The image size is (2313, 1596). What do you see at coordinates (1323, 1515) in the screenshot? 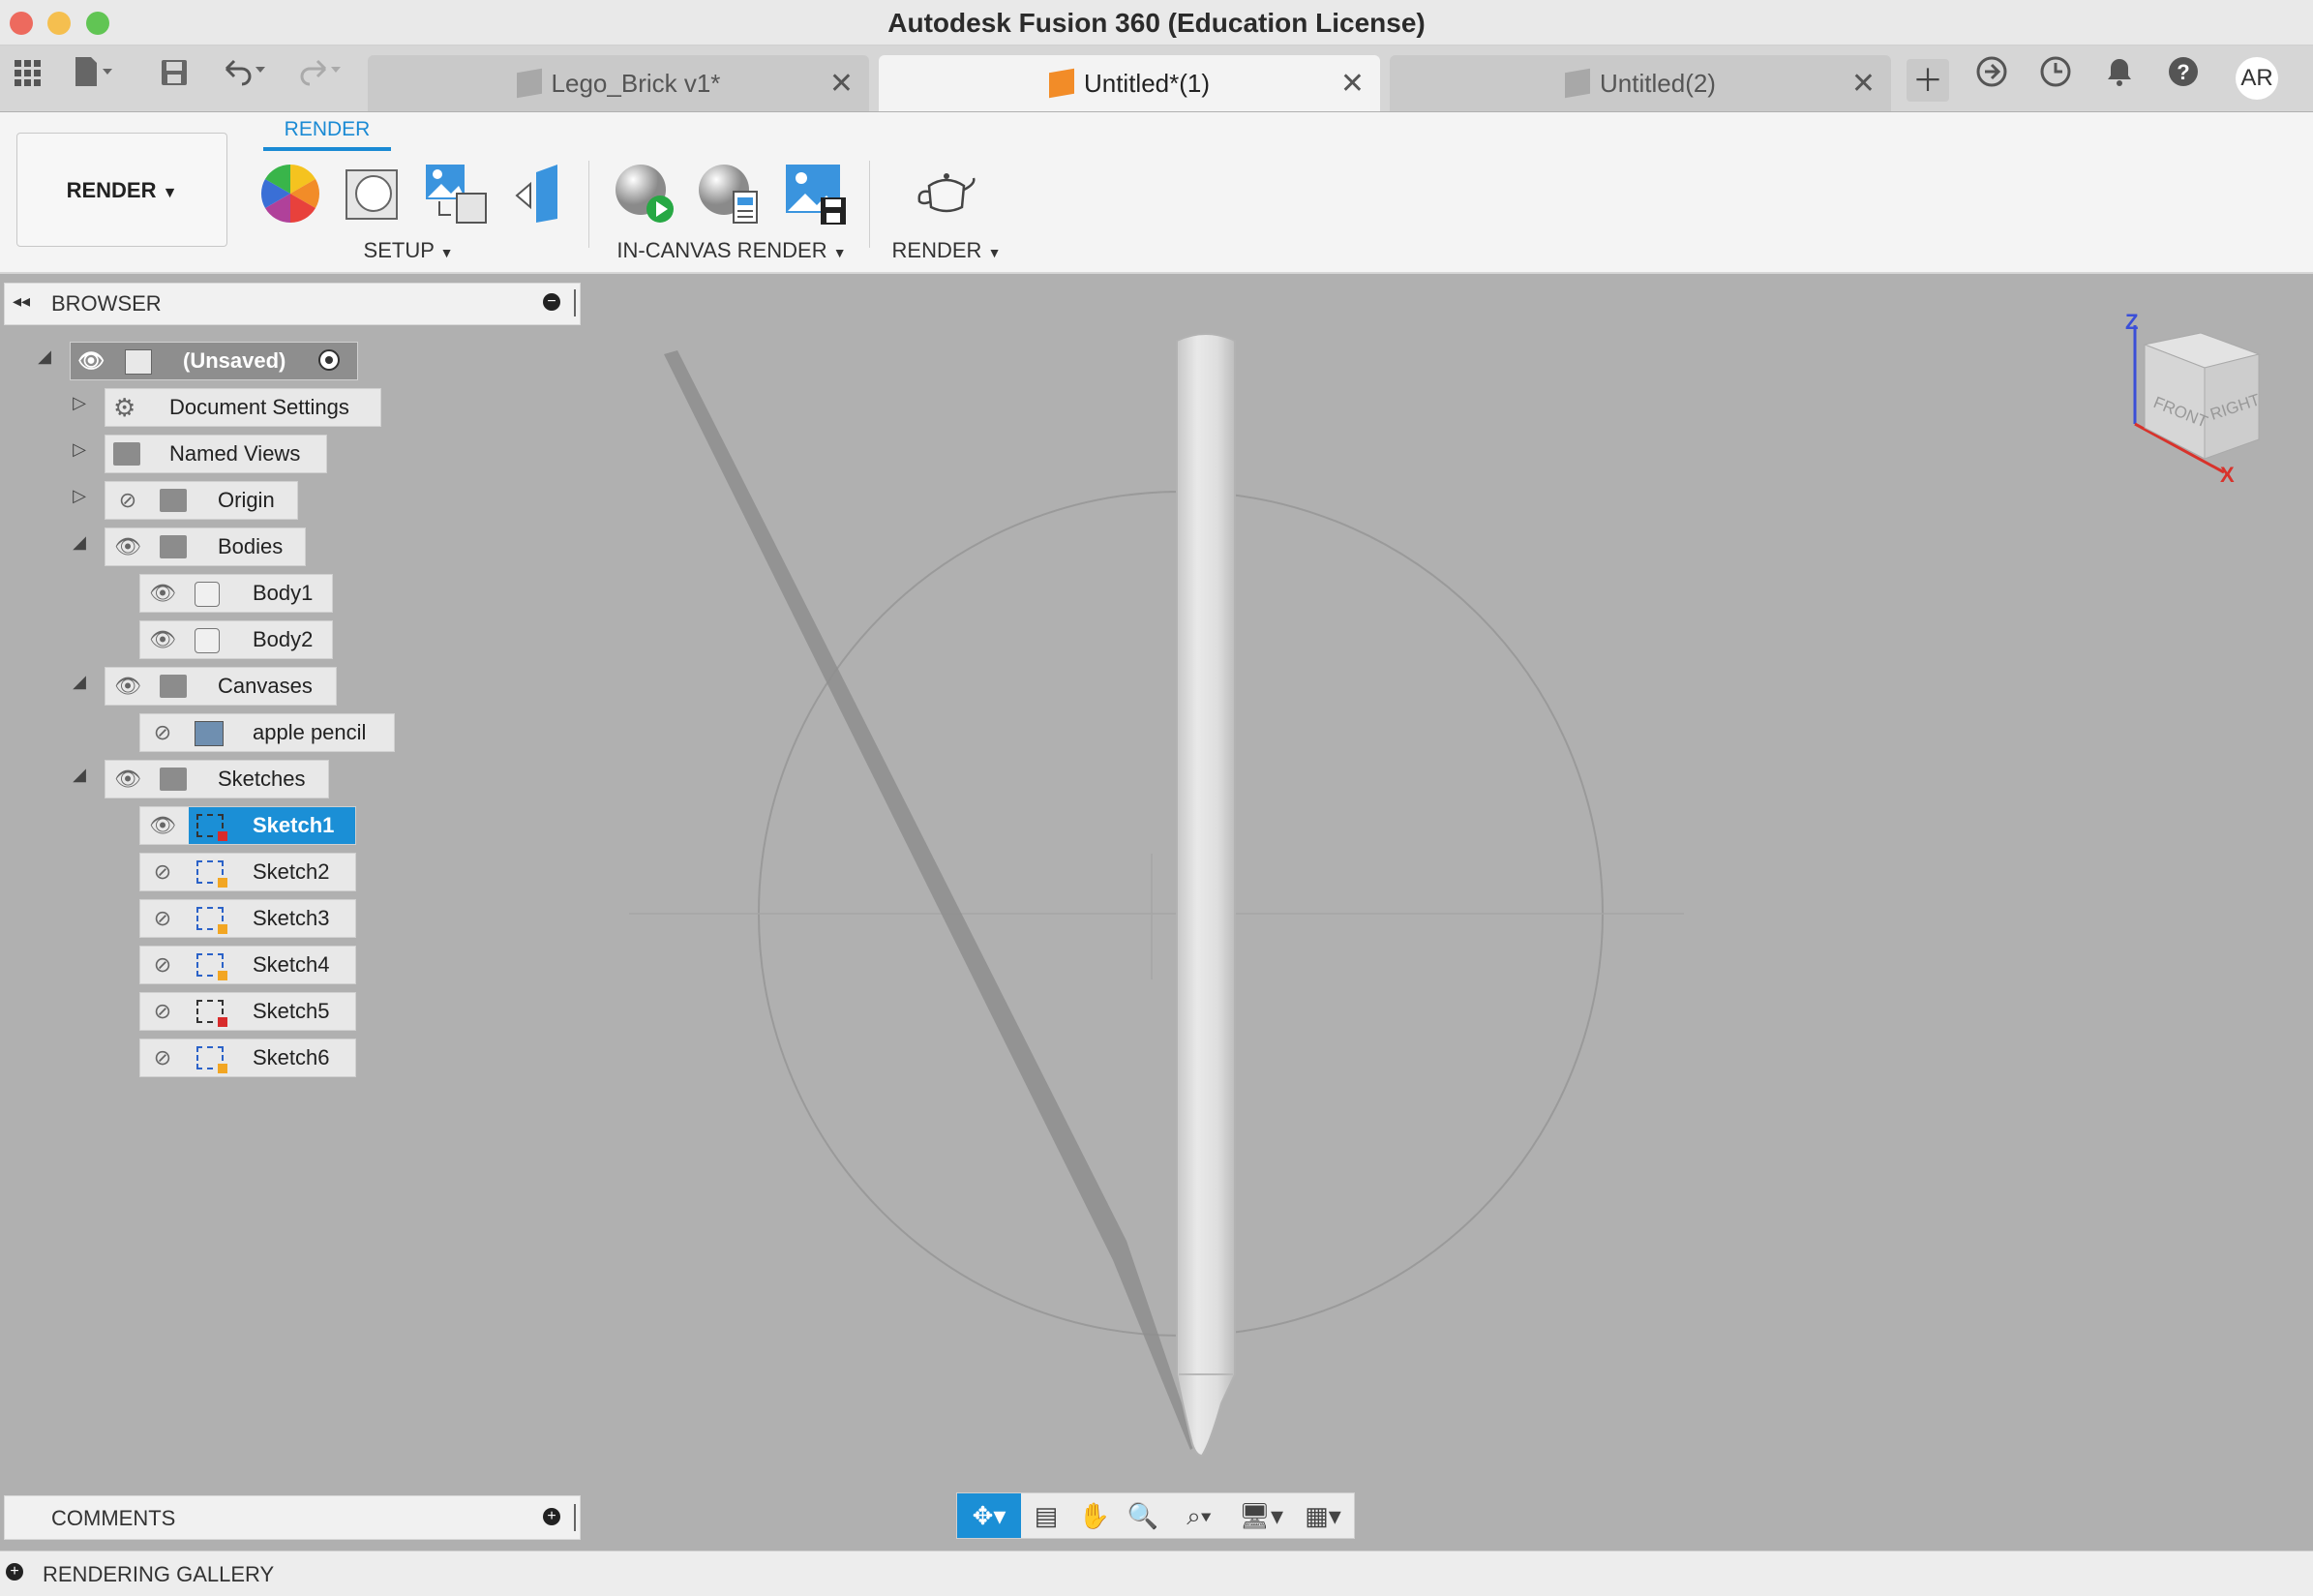
I see `grid-settings-icon: ▦▾` at bounding box center [1323, 1515].